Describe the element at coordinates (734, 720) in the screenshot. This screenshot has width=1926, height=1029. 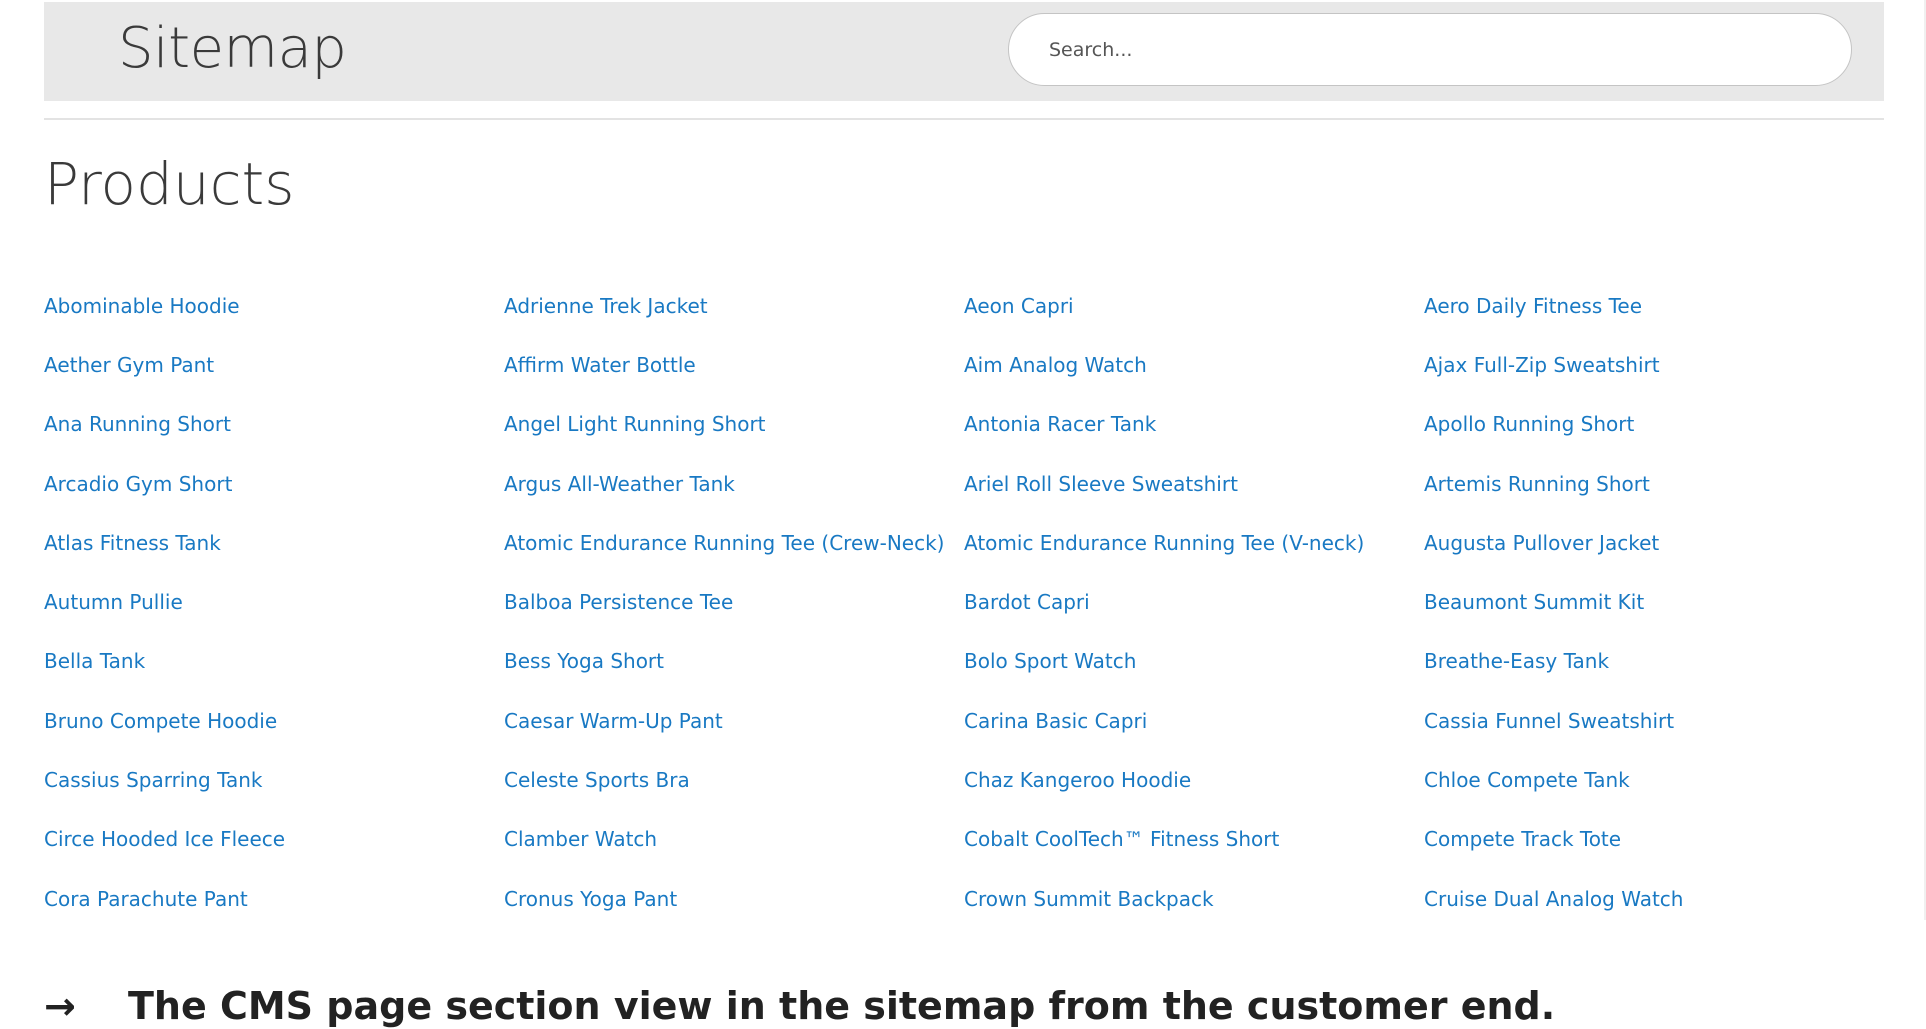
I see `product-list-item: Caesar Warm-Up Pant` at that location.